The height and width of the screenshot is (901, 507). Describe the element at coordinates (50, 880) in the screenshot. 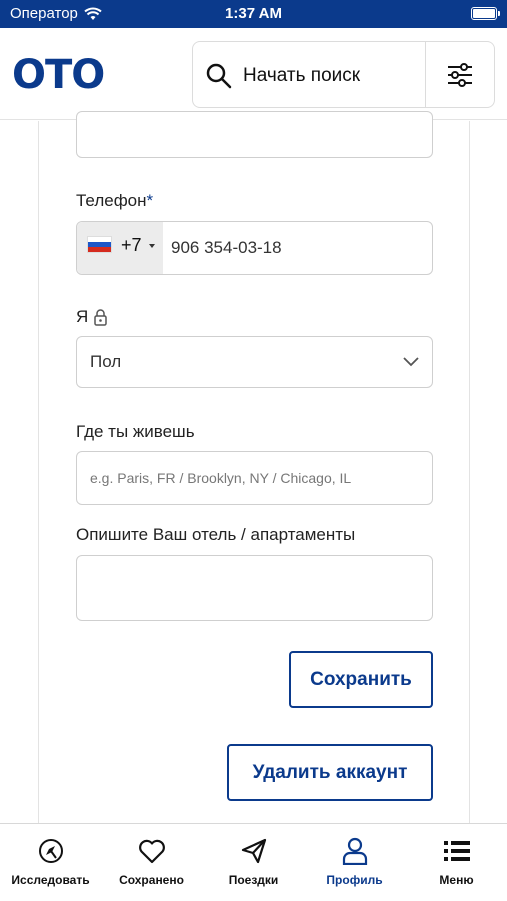

I see `tab-explore-label: Исследовать` at that location.